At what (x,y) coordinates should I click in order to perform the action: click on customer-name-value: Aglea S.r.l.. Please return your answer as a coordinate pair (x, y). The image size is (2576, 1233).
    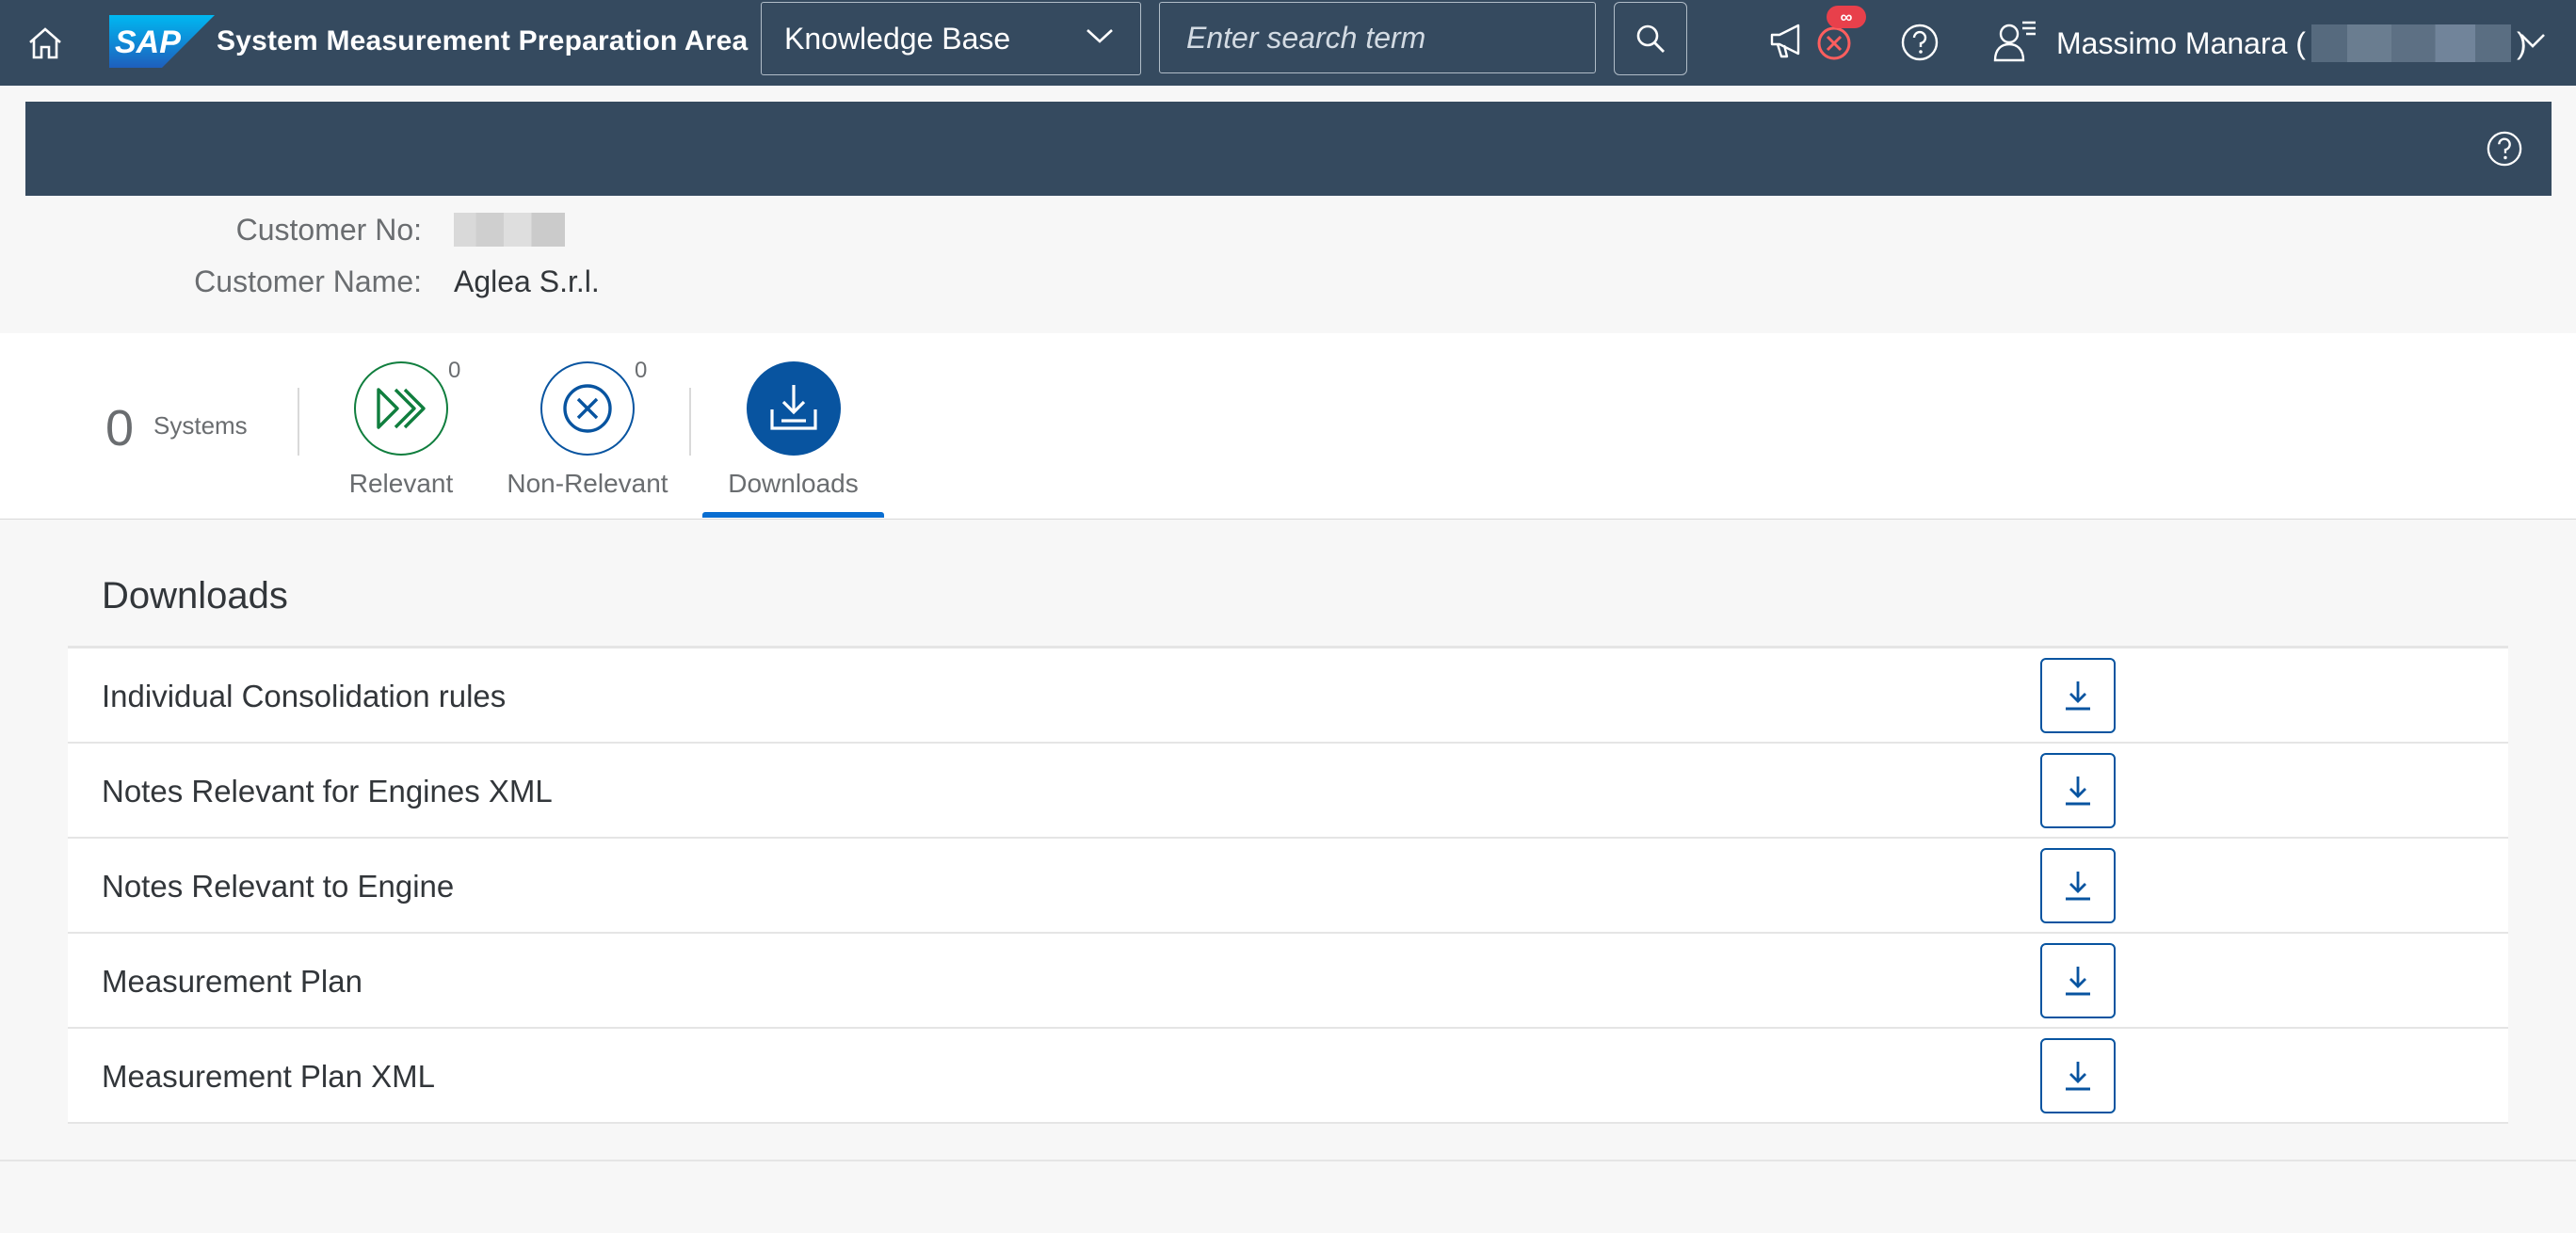
    Looking at the image, I should click on (527, 281).